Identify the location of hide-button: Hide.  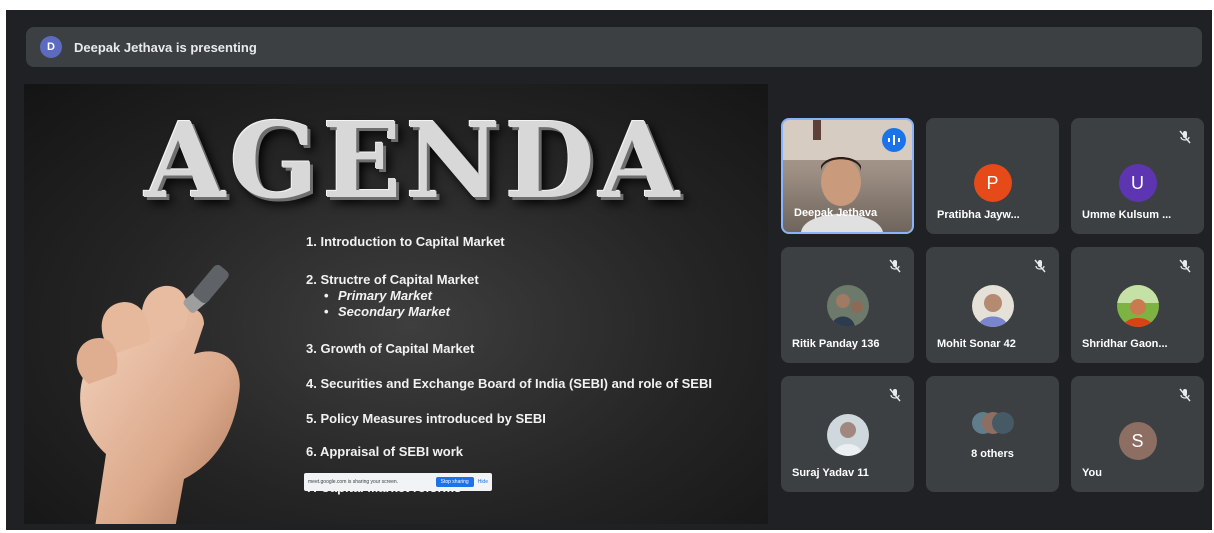
(483, 482).